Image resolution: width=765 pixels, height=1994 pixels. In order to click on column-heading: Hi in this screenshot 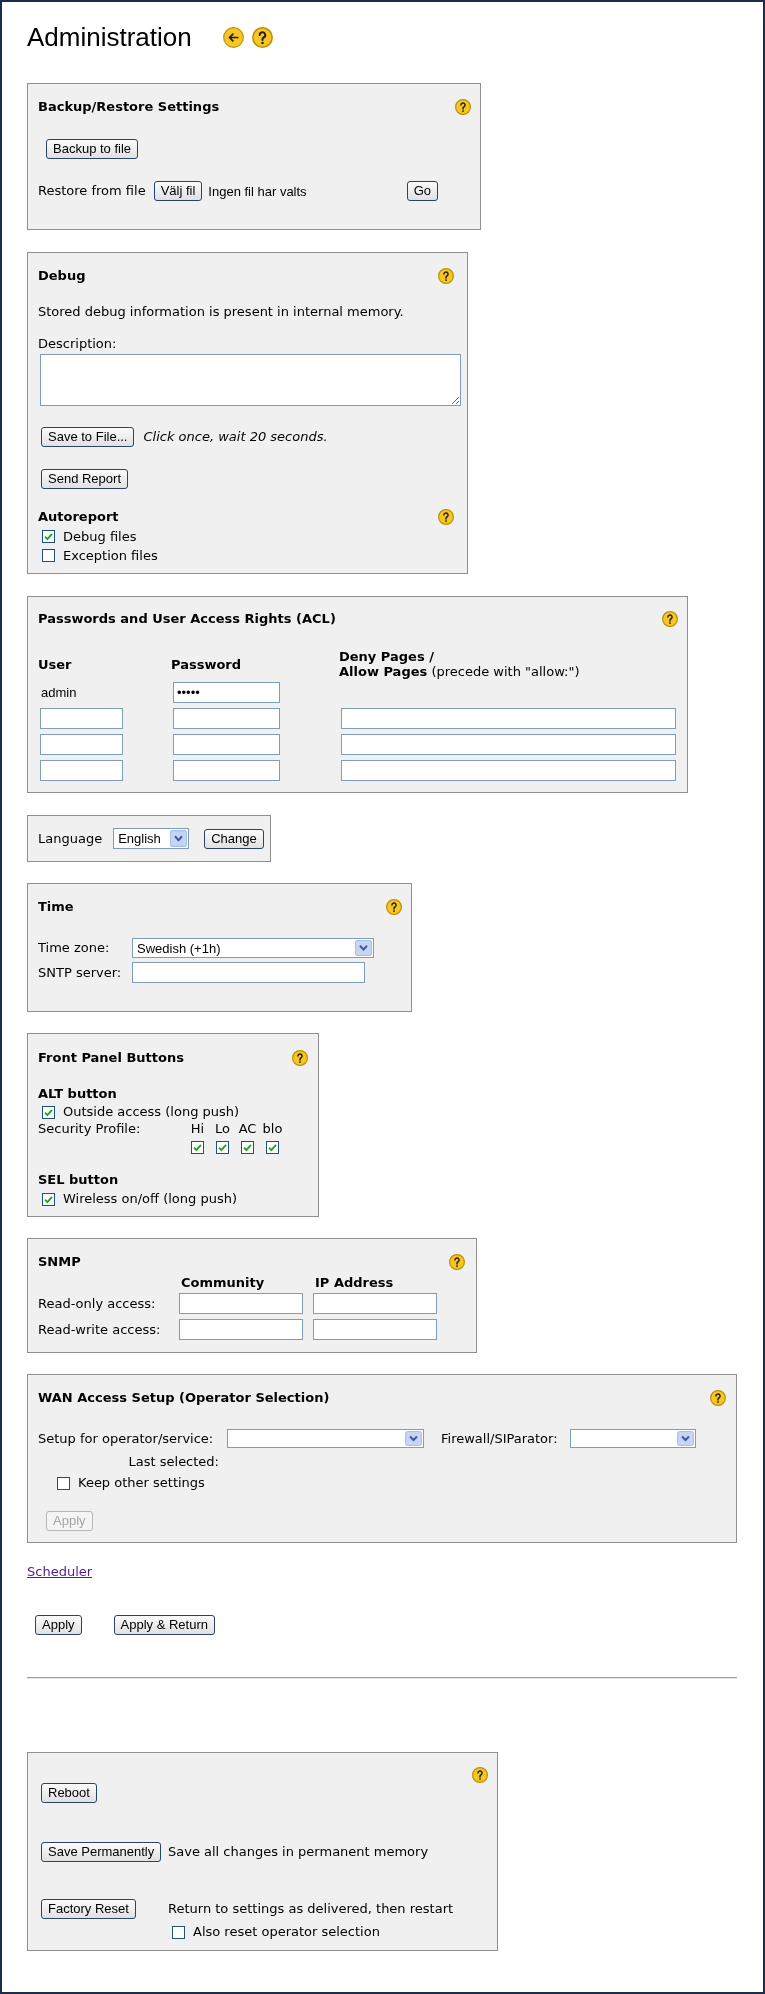, I will do `click(197, 1129)`.